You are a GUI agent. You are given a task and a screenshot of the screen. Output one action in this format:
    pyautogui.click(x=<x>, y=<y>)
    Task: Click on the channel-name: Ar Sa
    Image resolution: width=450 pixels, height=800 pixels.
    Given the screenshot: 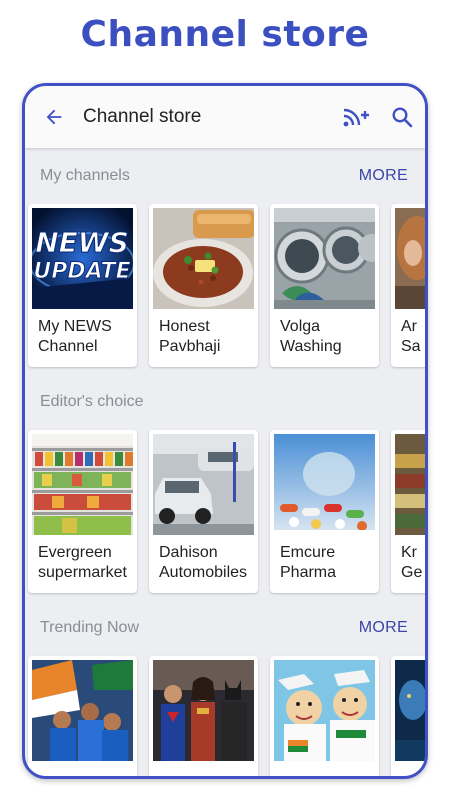 What is the action you would take?
    pyautogui.click(x=411, y=336)
    